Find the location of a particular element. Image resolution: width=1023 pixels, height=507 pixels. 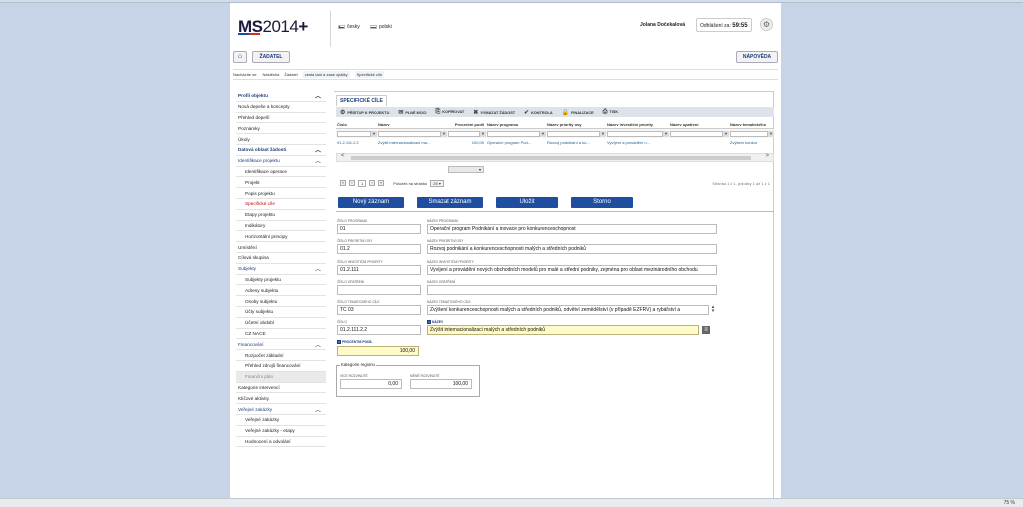

program-number-field: 01 is located at coordinates (379, 229).